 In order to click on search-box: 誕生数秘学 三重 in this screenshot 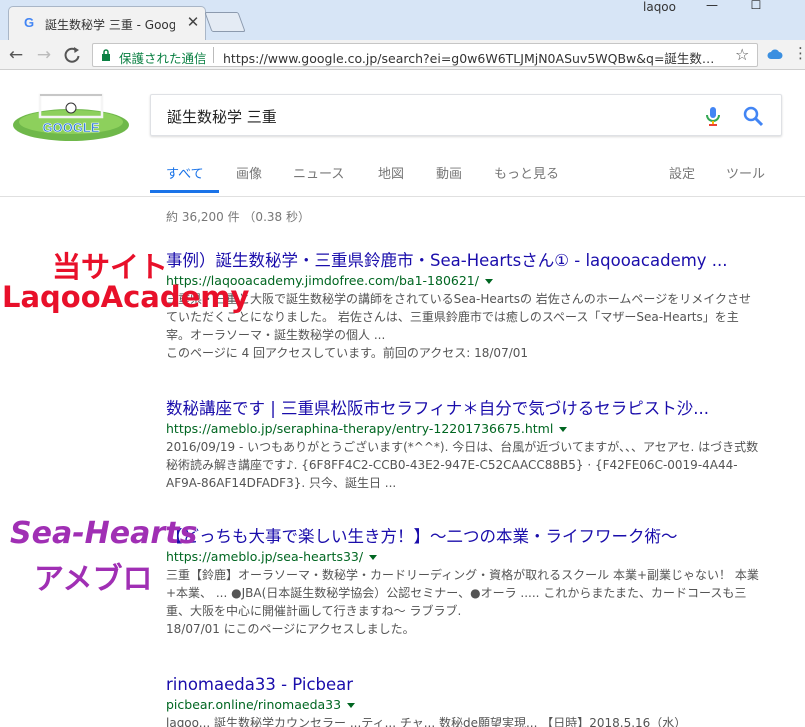, I will do `click(466, 115)`.